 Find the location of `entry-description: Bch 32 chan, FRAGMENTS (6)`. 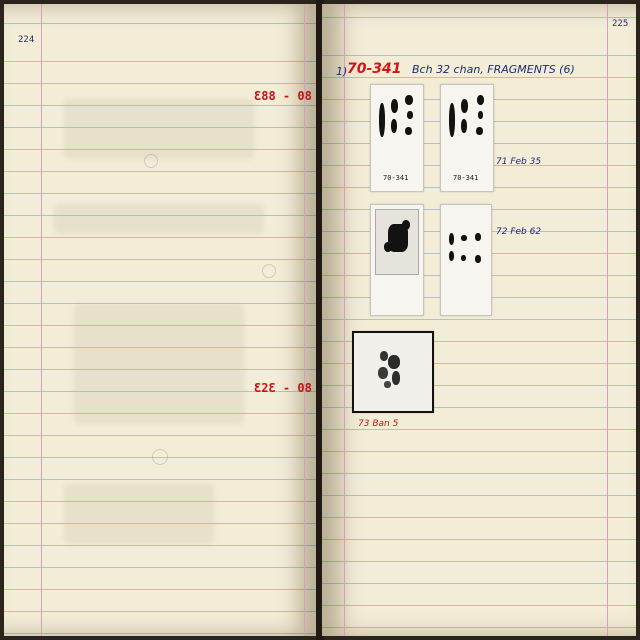

entry-description: Bch 32 chan, FRAGMENTS (6) is located at coordinates (493, 69).